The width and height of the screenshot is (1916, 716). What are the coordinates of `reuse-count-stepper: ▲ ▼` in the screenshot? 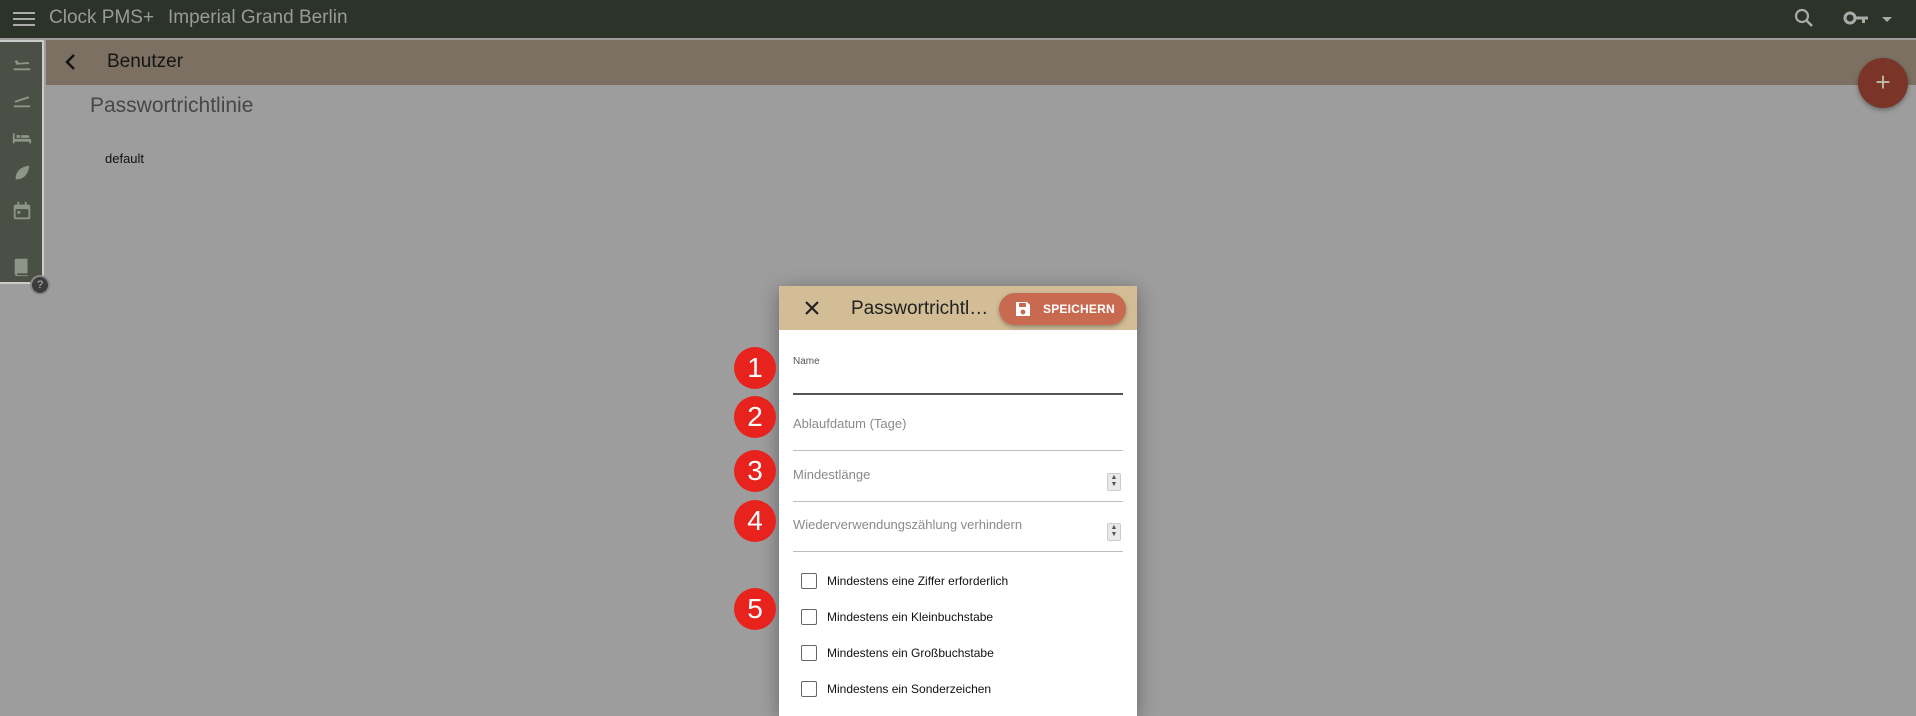 It's located at (1114, 532).